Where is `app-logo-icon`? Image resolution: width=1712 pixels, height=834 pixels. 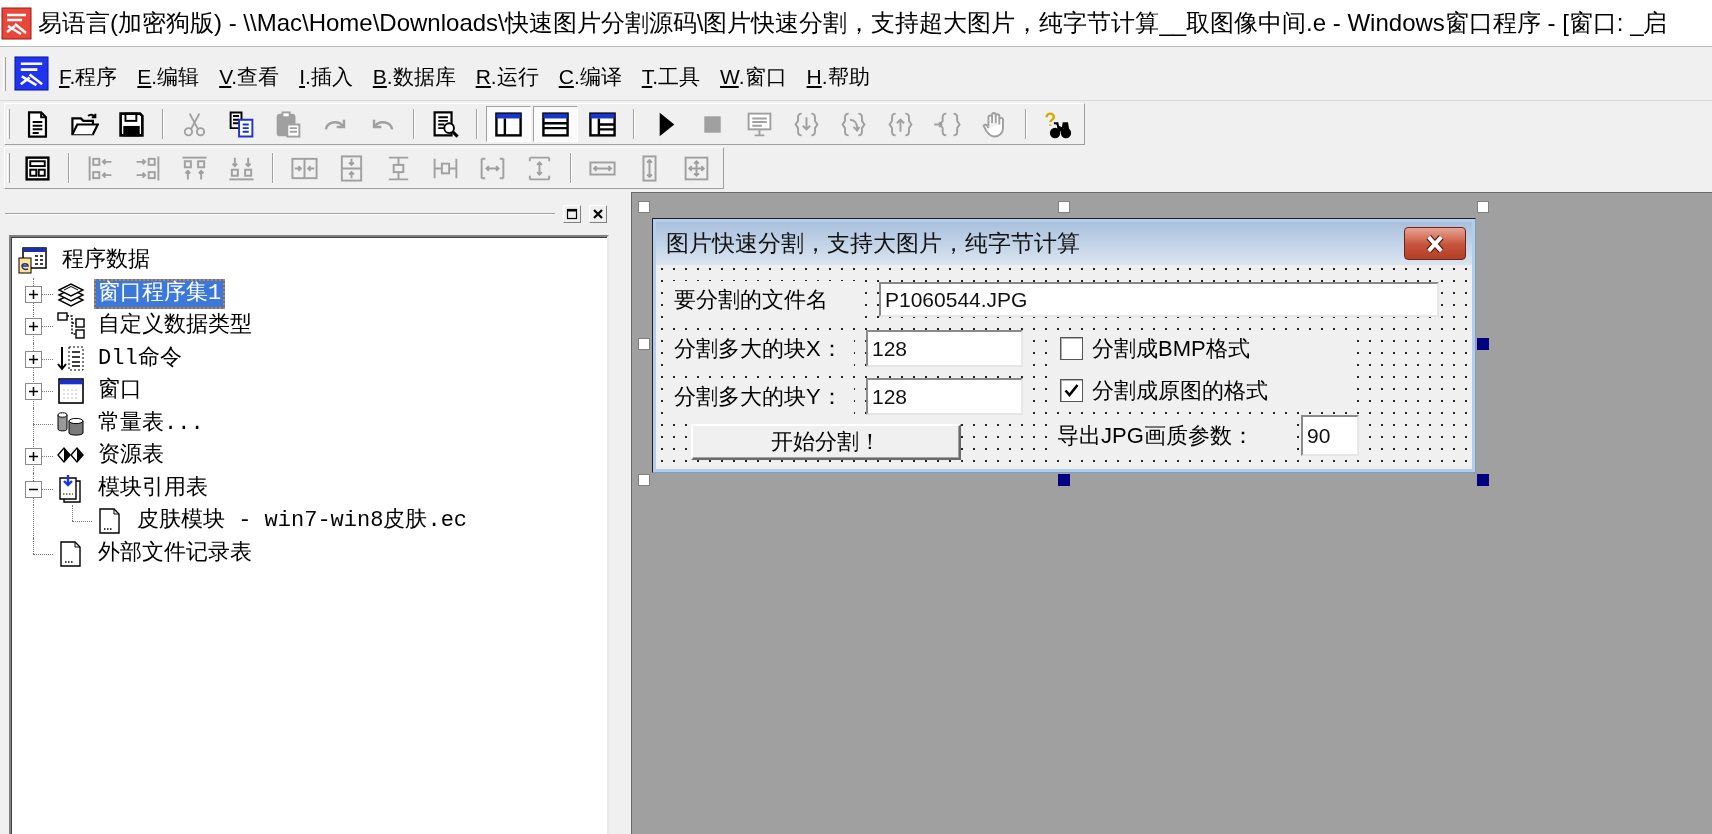
app-logo-icon is located at coordinates (31, 73).